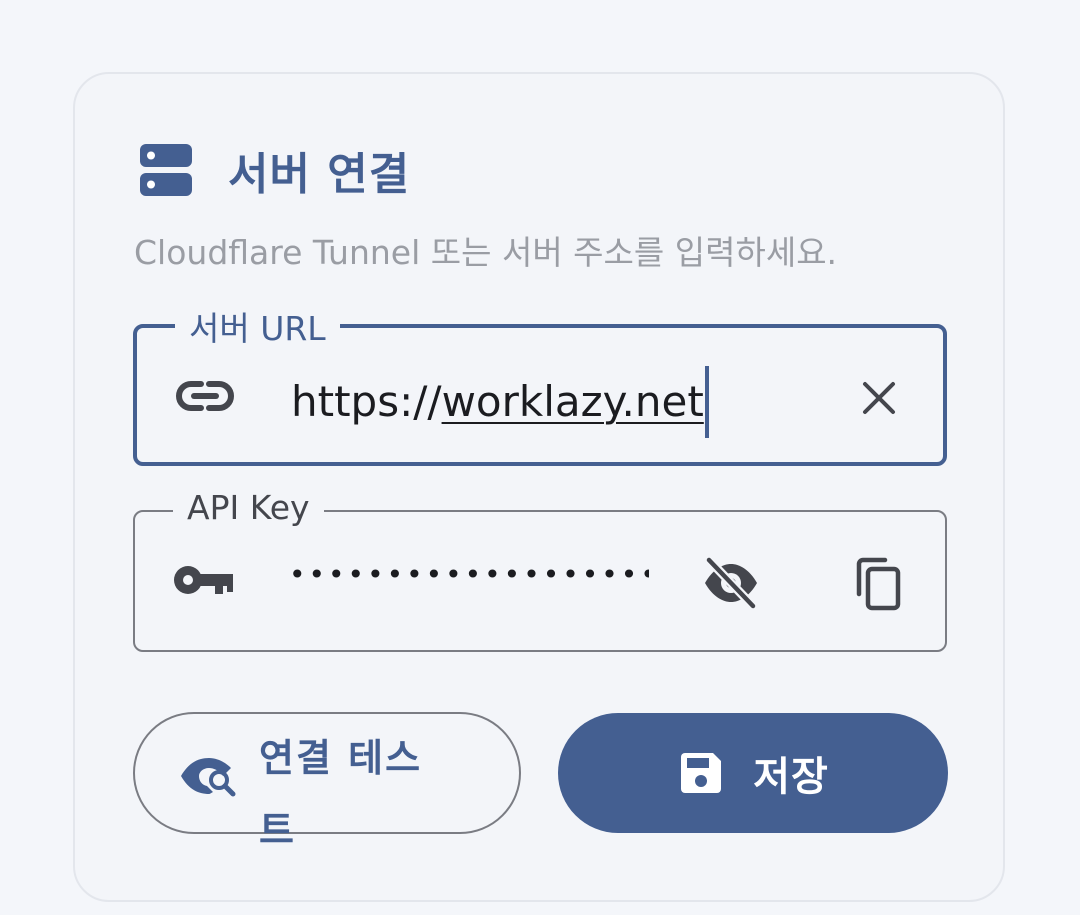 The height and width of the screenshot is (915, 1080). I want to click on link-icon, so click(205, 396).